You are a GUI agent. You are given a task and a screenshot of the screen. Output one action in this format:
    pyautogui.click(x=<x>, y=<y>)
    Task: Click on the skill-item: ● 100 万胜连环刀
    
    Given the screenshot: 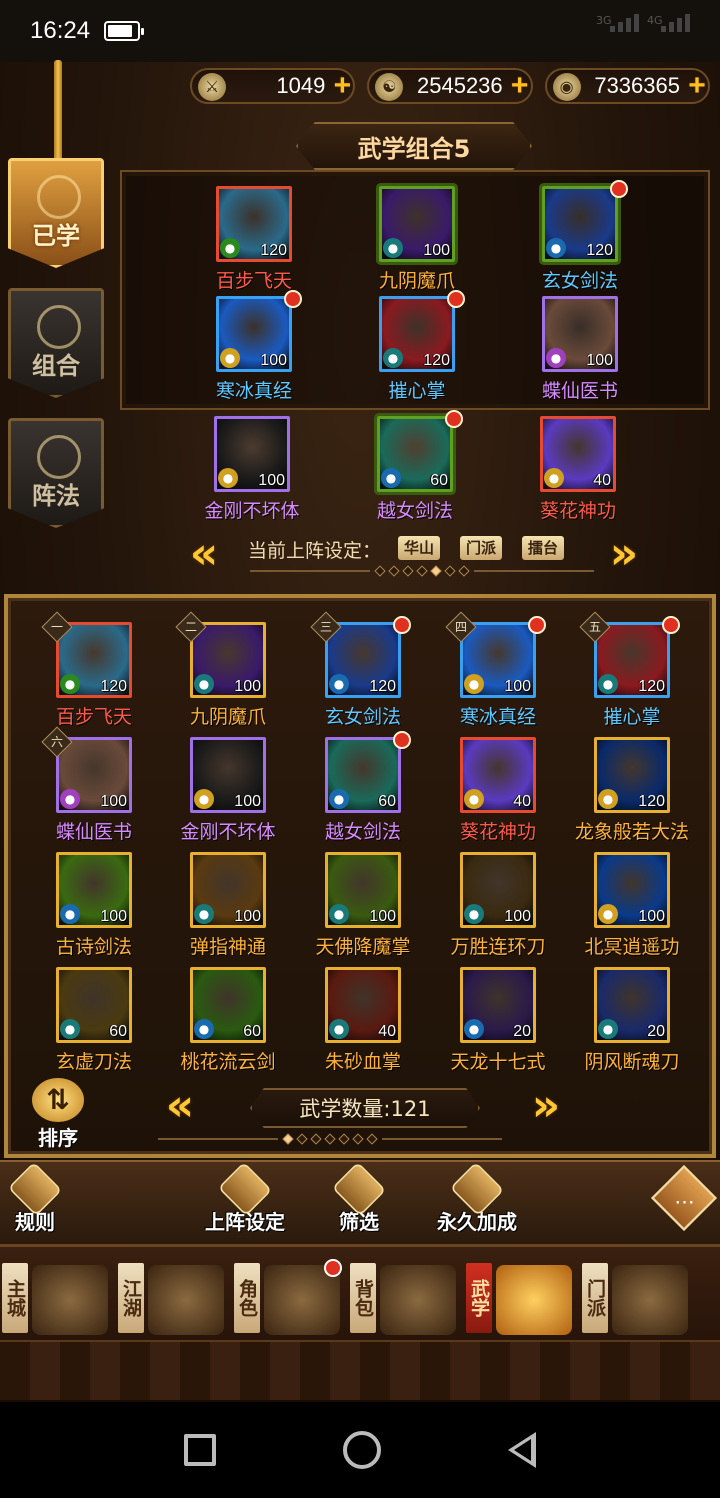 What is the action you would take?
    pyautogui.click(x=498, y=912)
    